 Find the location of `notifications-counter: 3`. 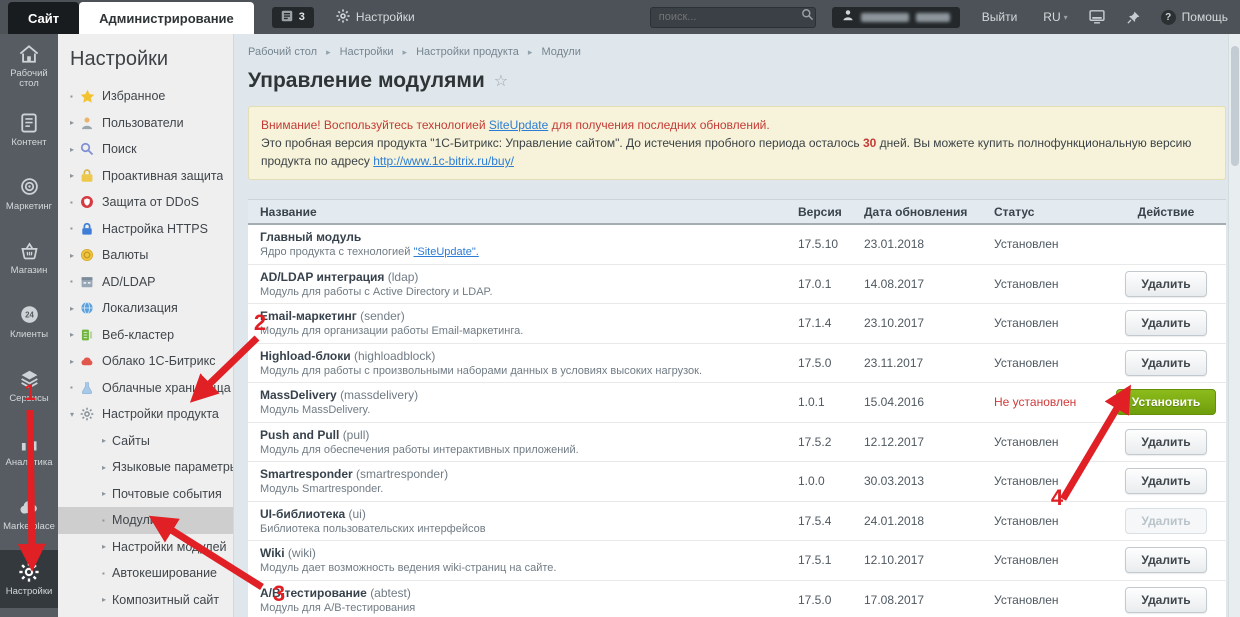

notifications-counter: 3 is located at coordinates (292, 17).